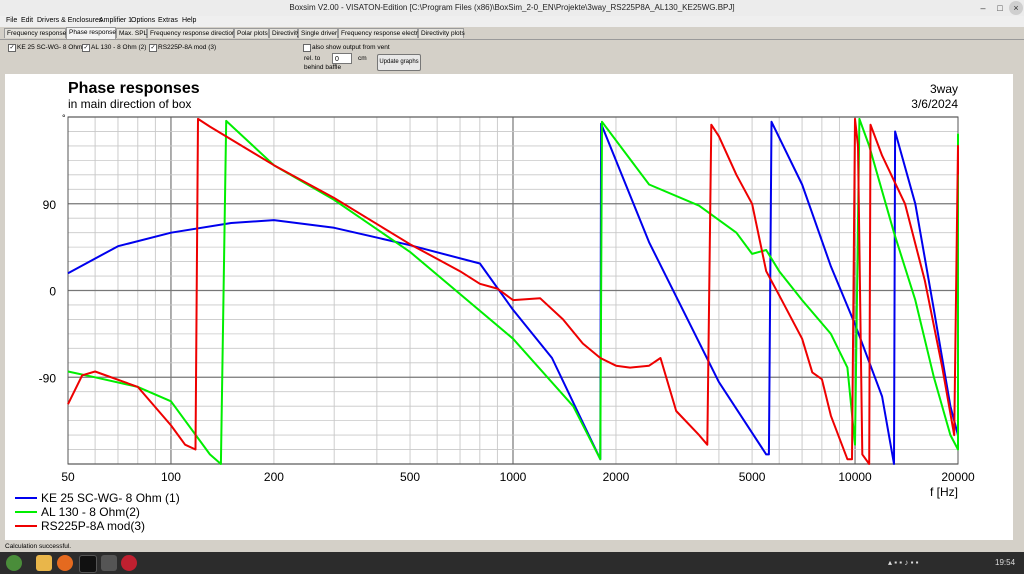  I want to click on tab-directivity-plots: Directivity plots, so click(441, 33).